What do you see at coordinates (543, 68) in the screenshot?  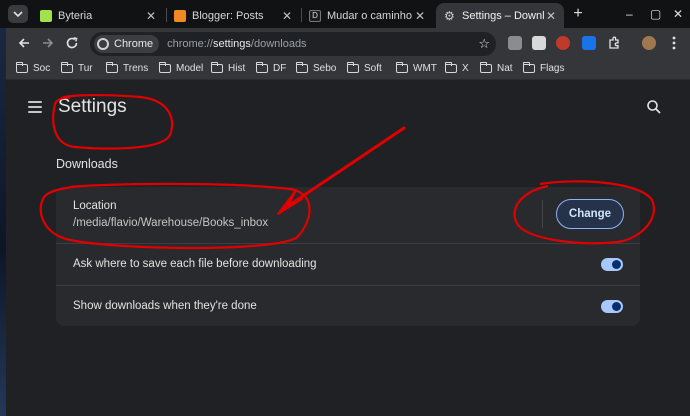 I see `bookmark-folder-flags: Flags` at bounding box center [543, 68].